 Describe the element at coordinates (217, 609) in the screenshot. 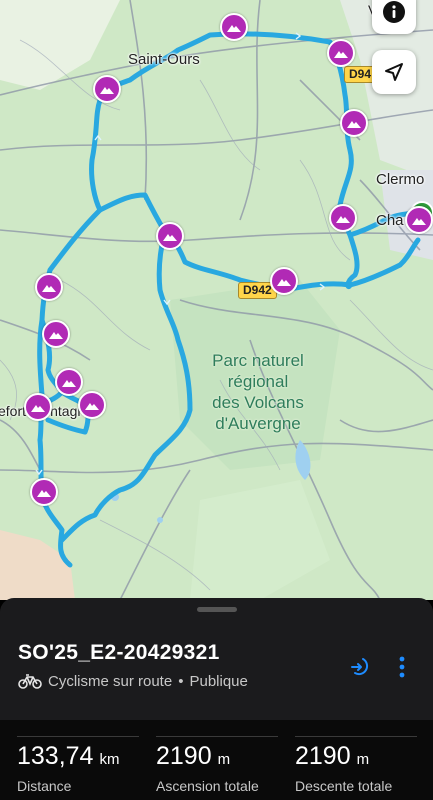

I see `sheet-handle` at that location.